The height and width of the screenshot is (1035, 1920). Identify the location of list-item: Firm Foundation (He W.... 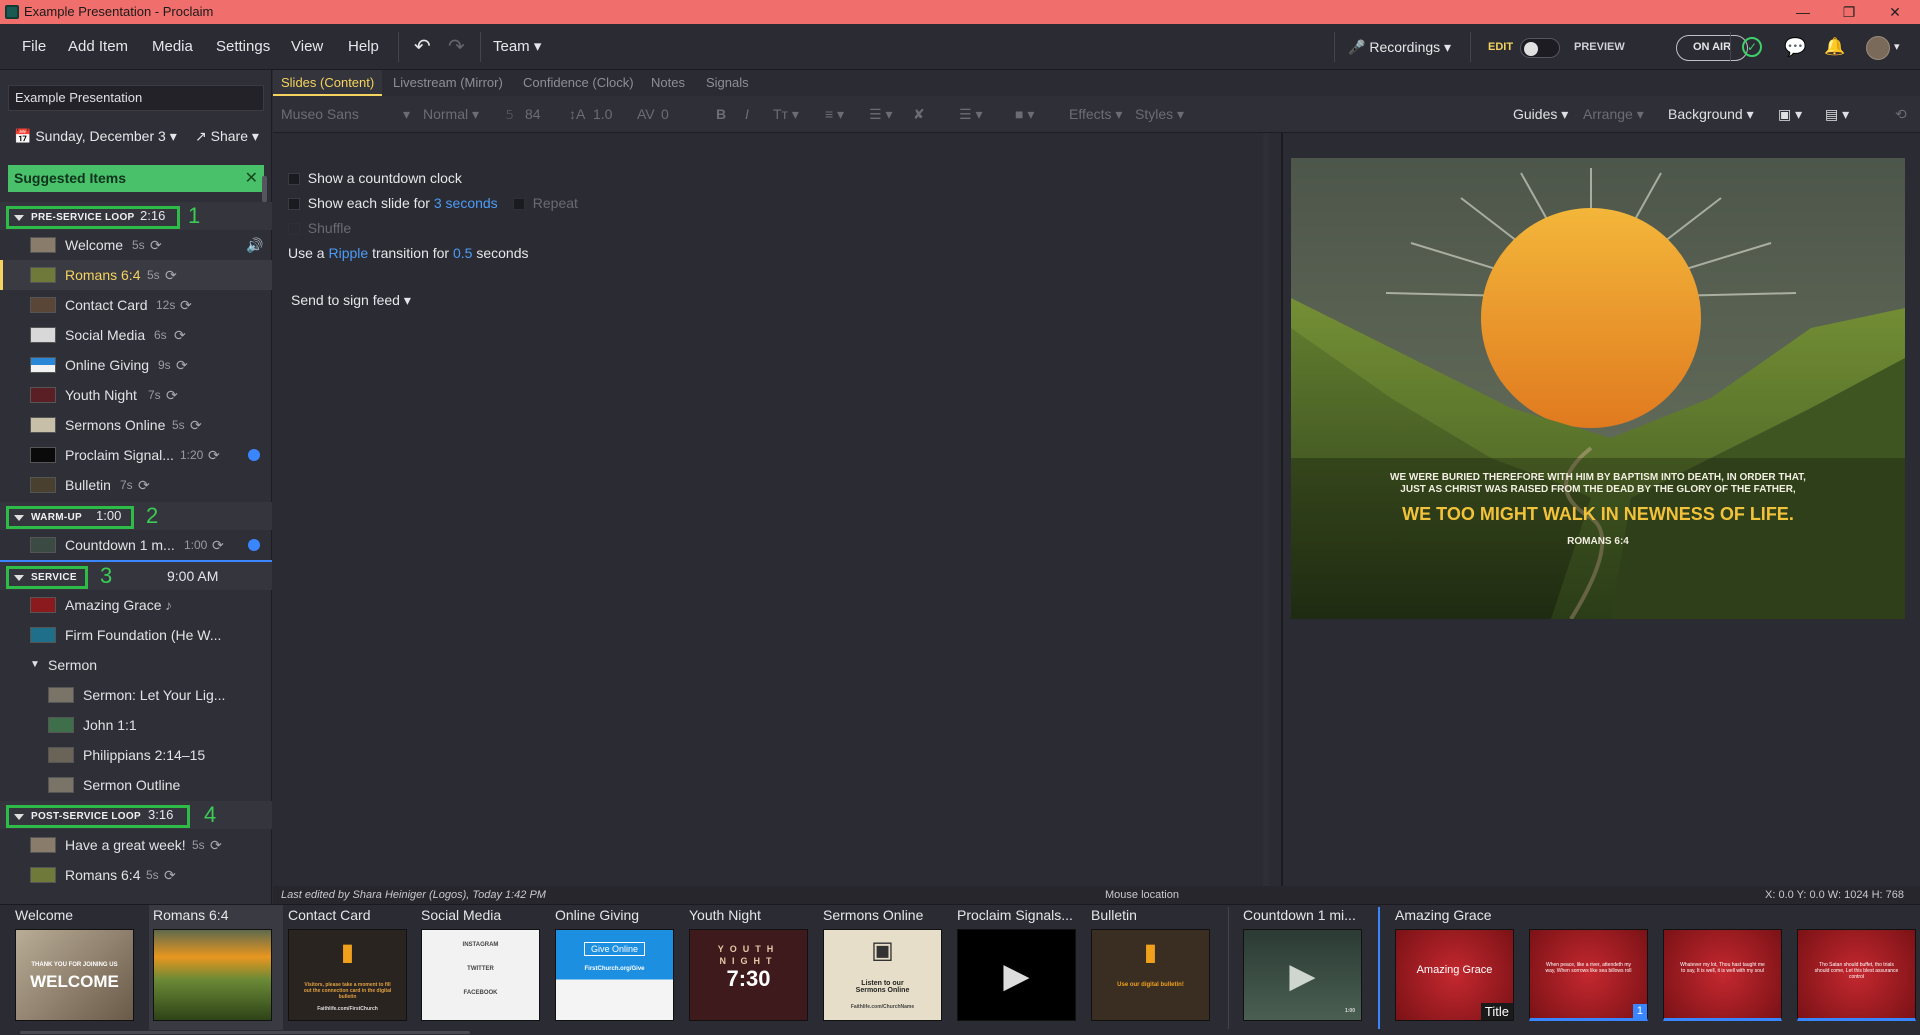
(136, 635).